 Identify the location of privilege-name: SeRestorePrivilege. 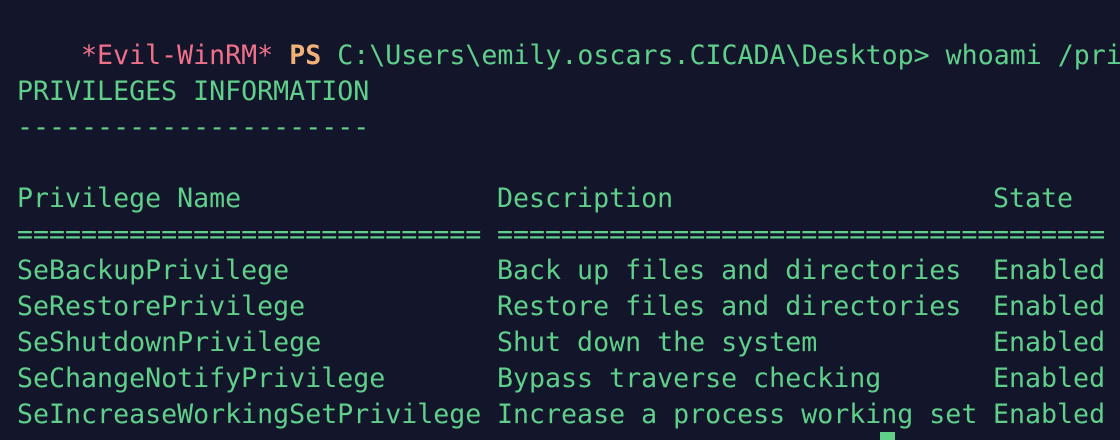
(161, 306).